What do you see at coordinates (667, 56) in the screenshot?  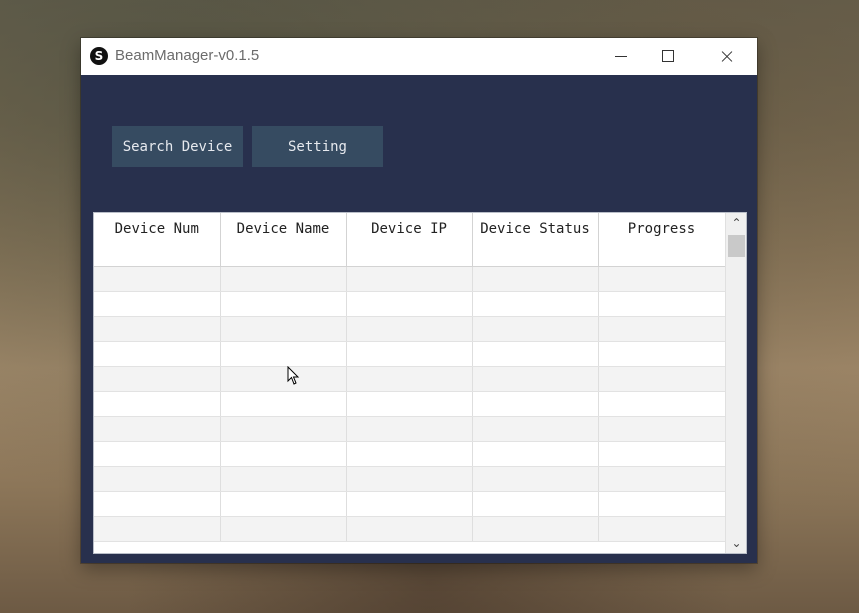 I see `maximize-icon` at bounding box center [667, 56].